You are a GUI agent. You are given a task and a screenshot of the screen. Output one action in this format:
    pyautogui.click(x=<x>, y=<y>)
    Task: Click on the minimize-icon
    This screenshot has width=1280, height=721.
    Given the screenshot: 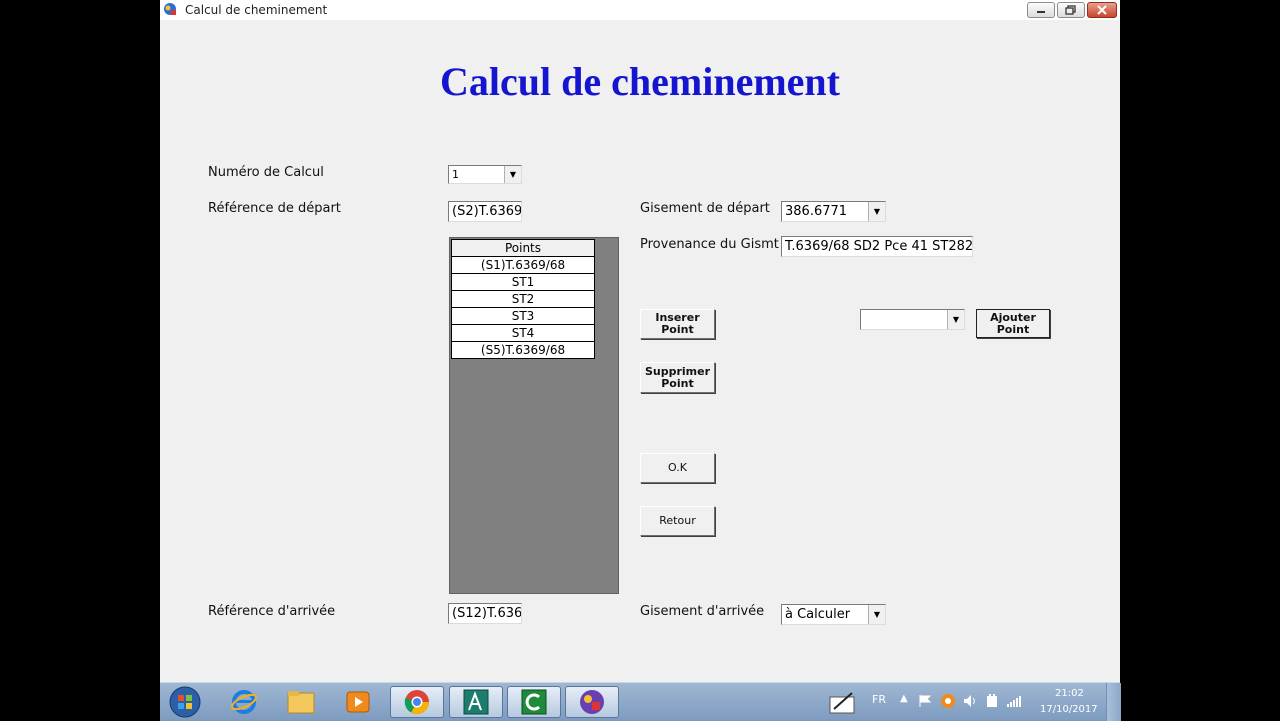 What is the action you would take?
    pyautogui.click(x=1041, y=10)
    